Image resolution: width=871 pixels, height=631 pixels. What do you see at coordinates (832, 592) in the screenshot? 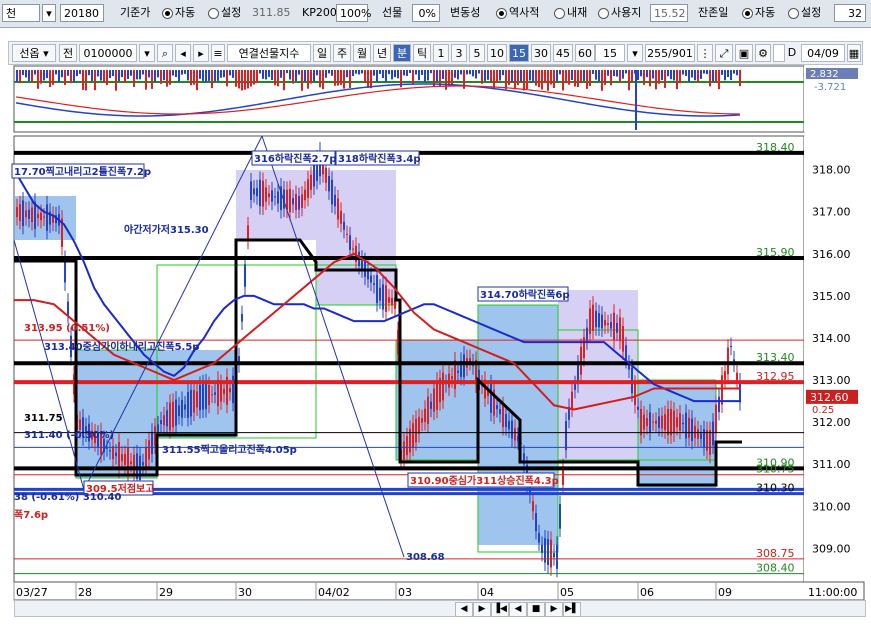
I see `x-time-label: 11:00:00` at bounding box center [832, 592].